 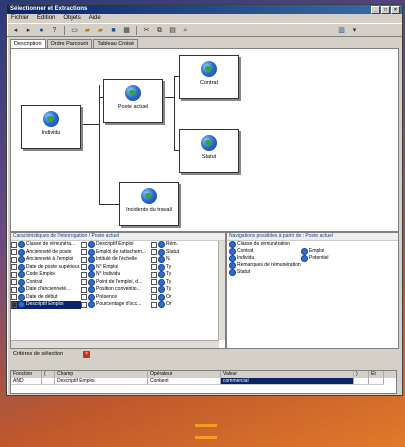 What do you see at coordinates (20, 18) in the screenshot?
I see `menu-fichier: Fichier` at bounding box center [20, 18].